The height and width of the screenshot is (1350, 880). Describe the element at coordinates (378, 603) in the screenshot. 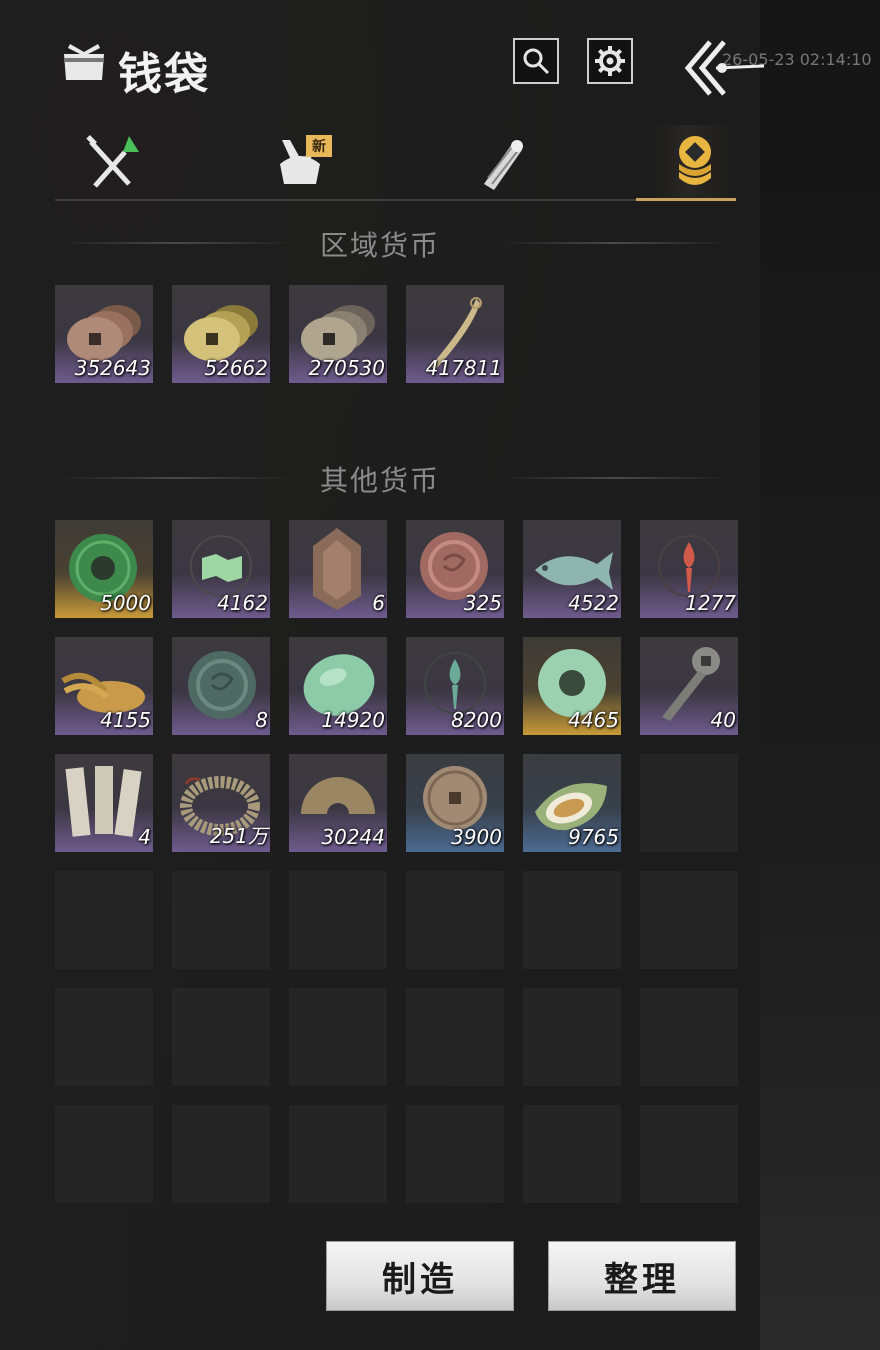

I see `item-count: 6` at that location.